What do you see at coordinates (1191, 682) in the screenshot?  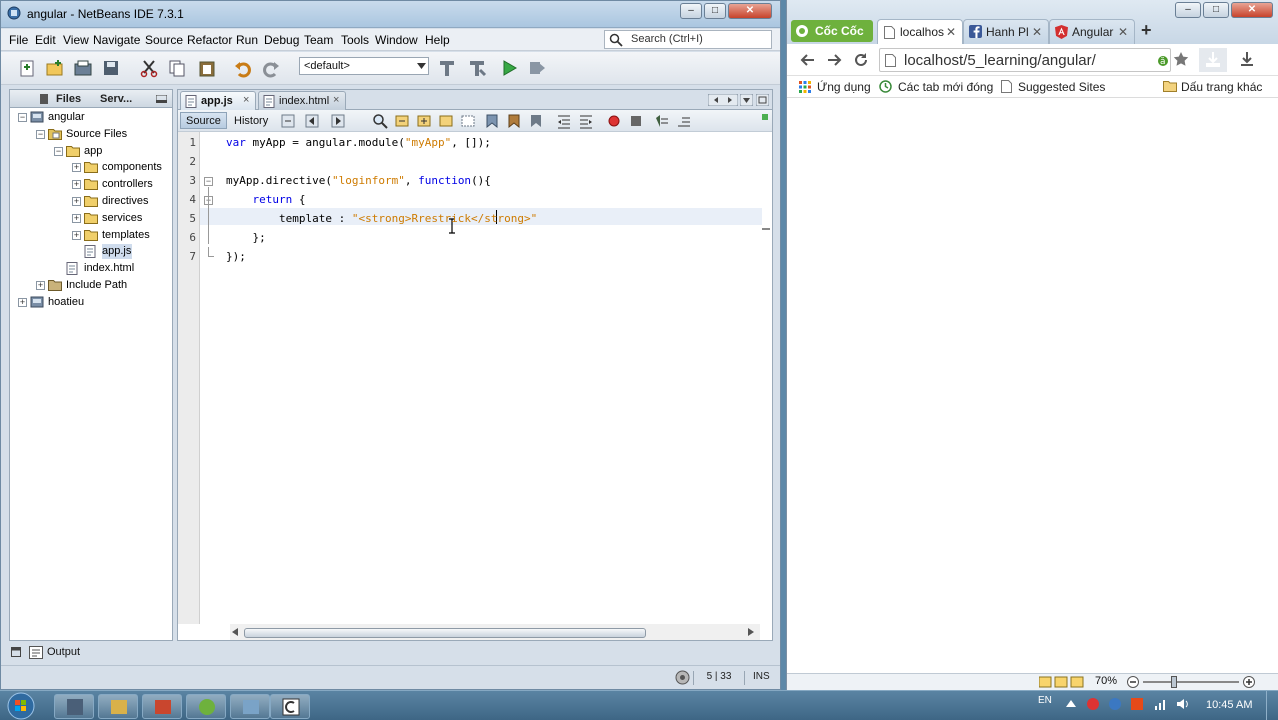 I see `zoom-slider` at bounding box center [1191, 682].